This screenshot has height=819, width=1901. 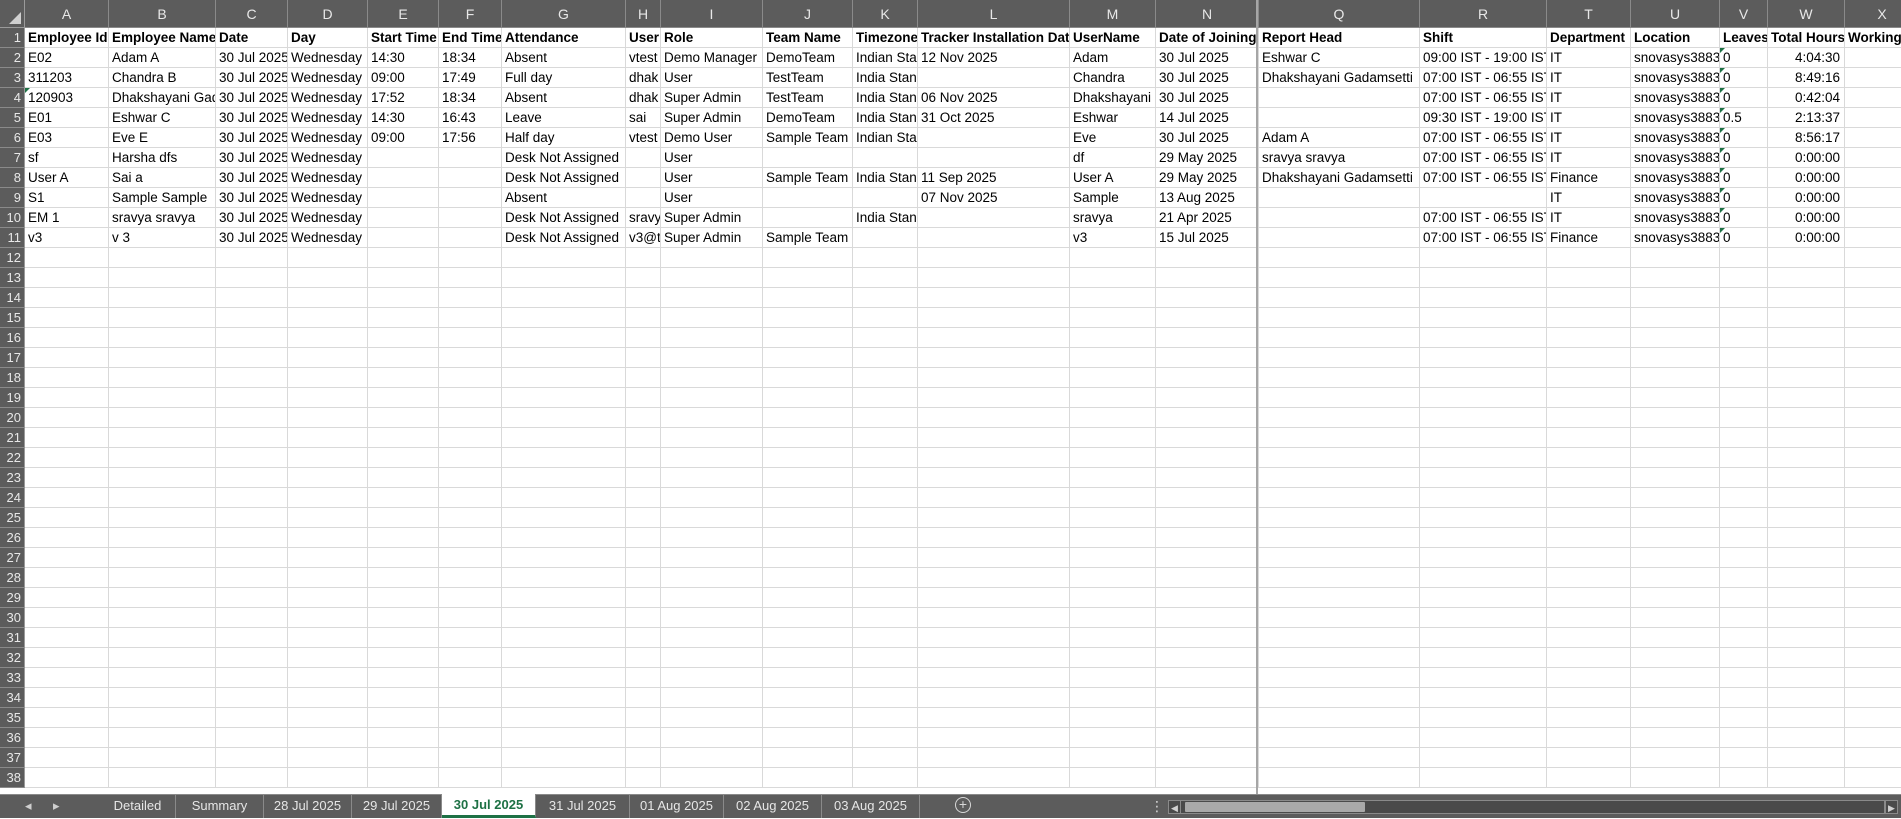 I want to click on table-cell: sf, so click(x=67, y=158).